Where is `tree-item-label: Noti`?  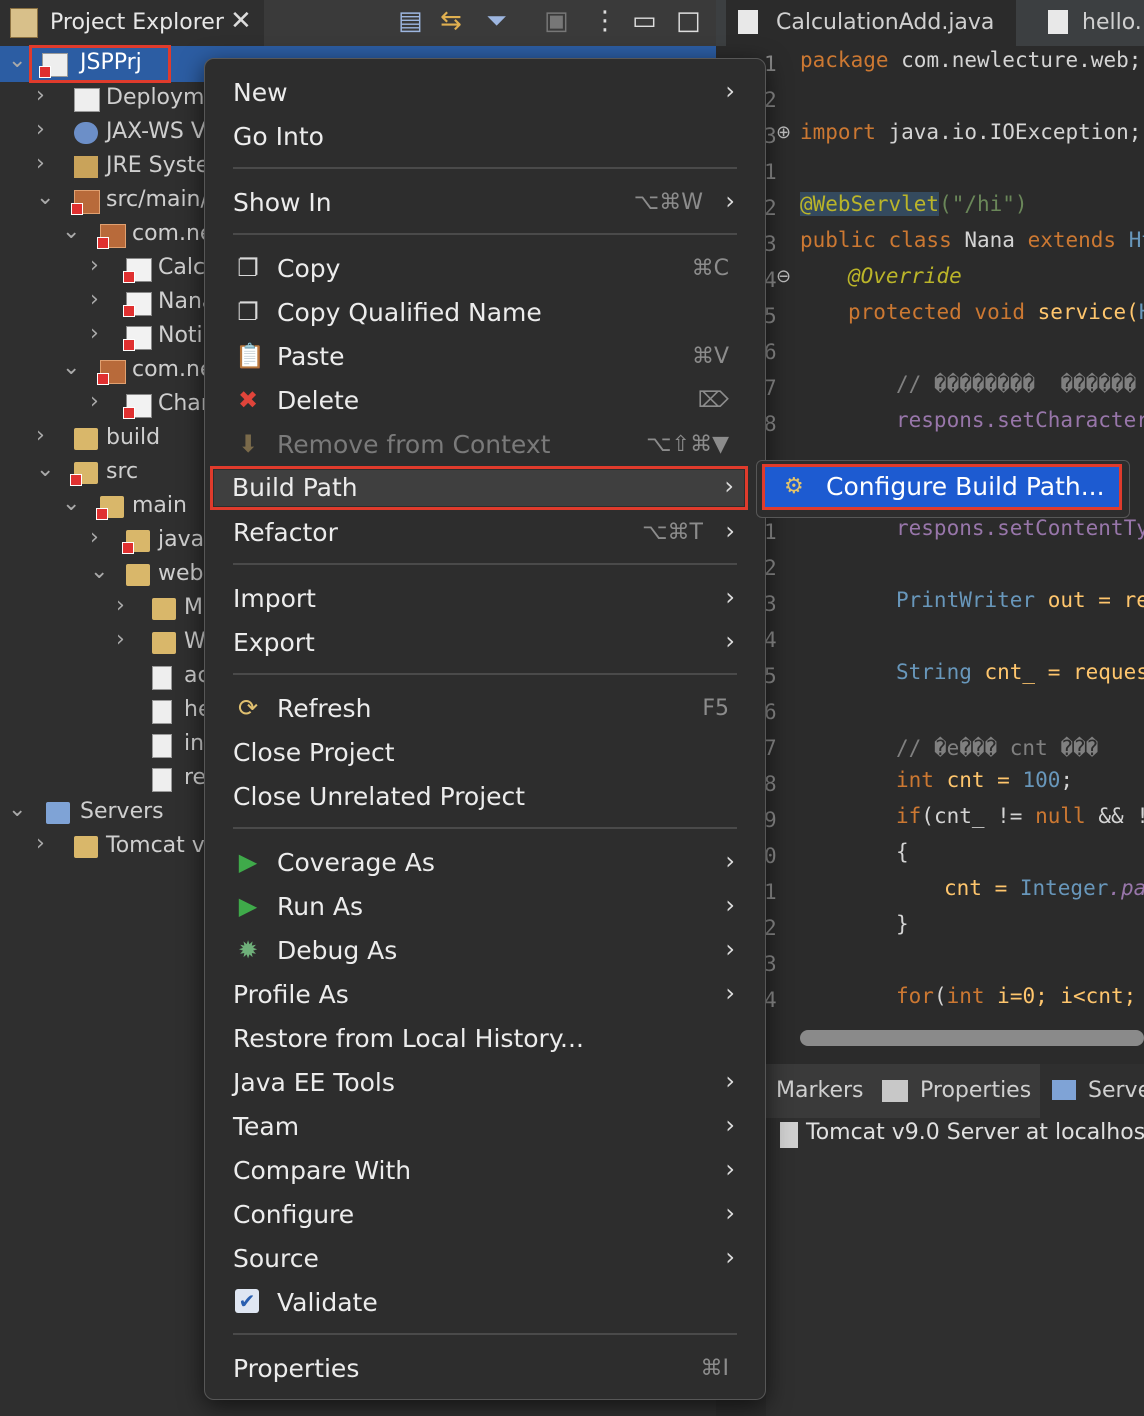 tree-item-label: Noti is located at coordinates (180, 335).